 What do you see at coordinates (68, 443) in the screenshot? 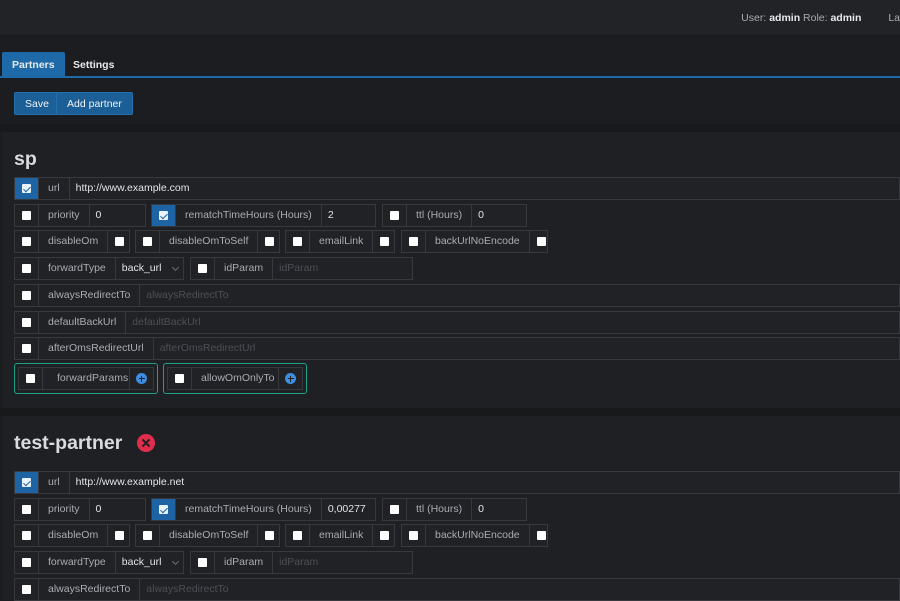
I see `partner-name: test-partner` at bounding box center [68, 443].